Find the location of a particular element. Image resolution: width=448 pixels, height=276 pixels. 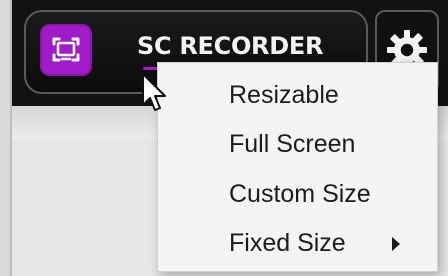

menu-item-custom-size: Custom Size is located at coordinates (297, 196).